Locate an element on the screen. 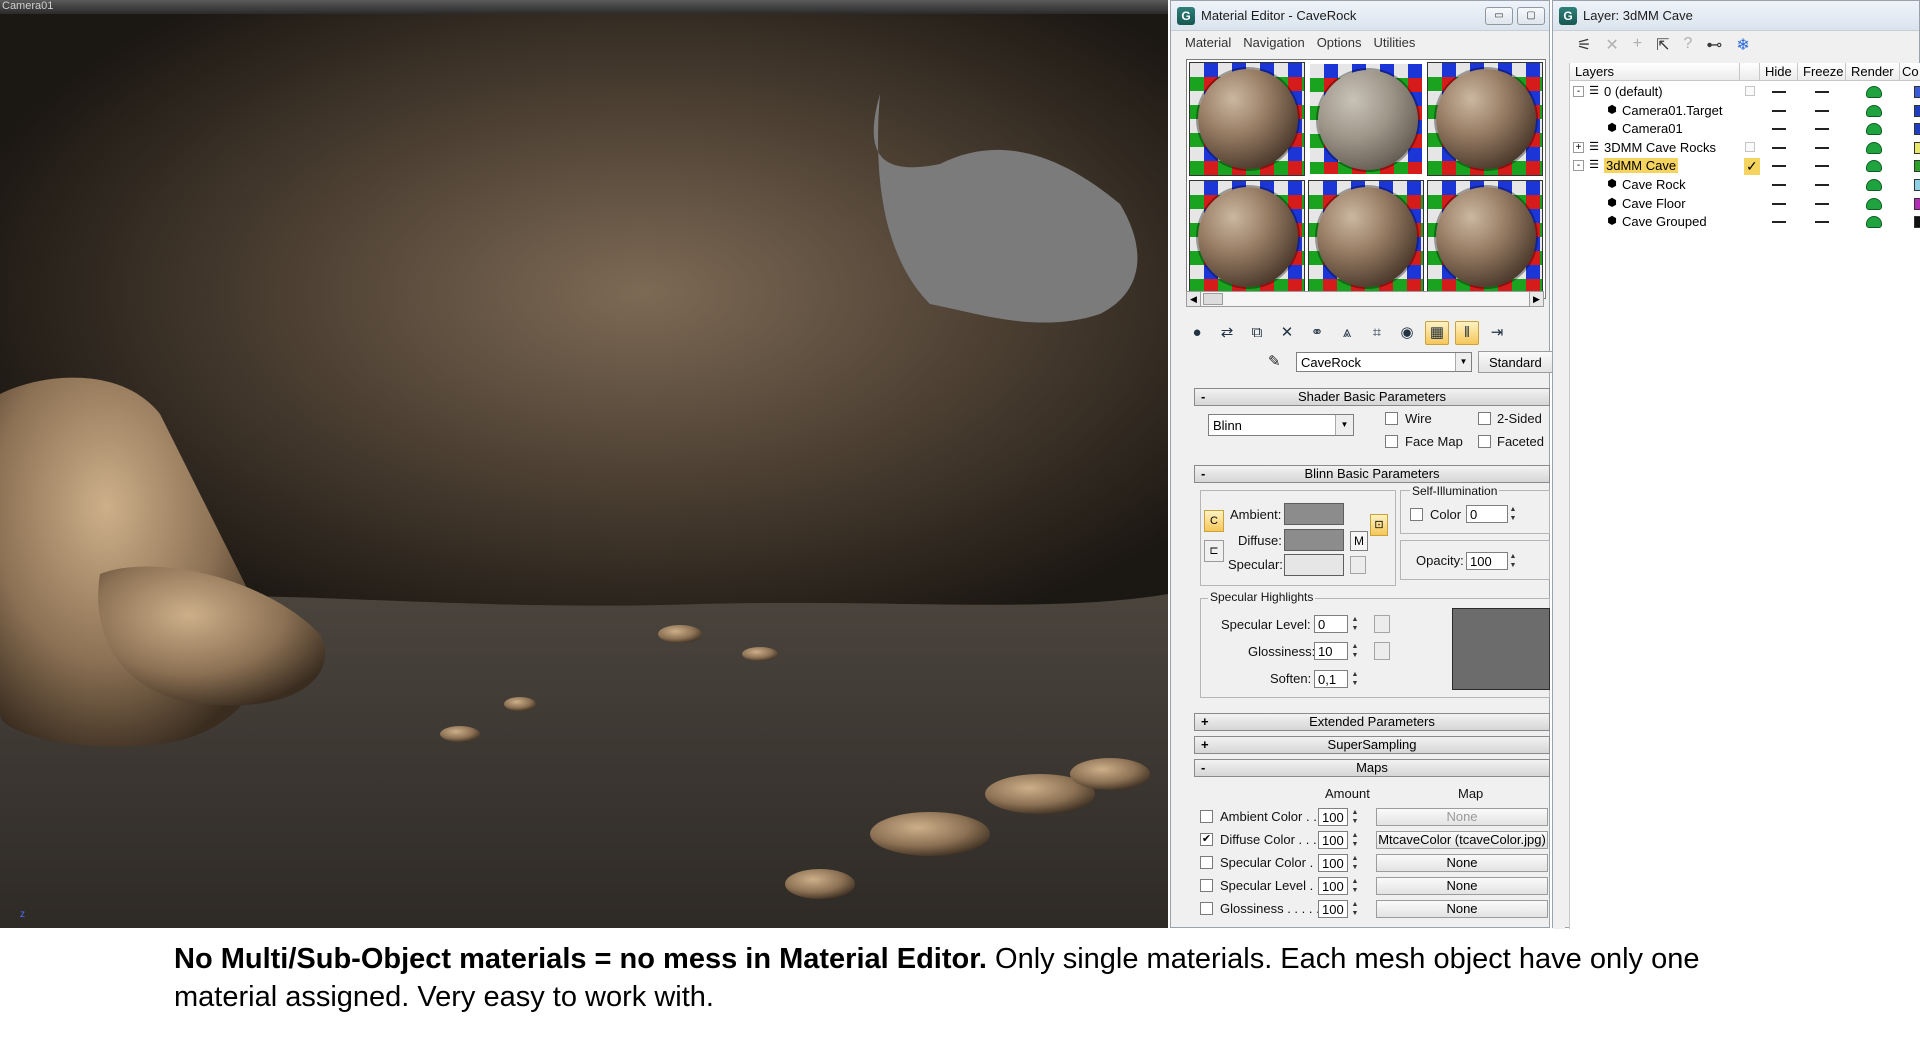 The height and width of the screenshot is (1038, 1920). column-header-freeze: Freeze is located at coordinates (1822, 72).